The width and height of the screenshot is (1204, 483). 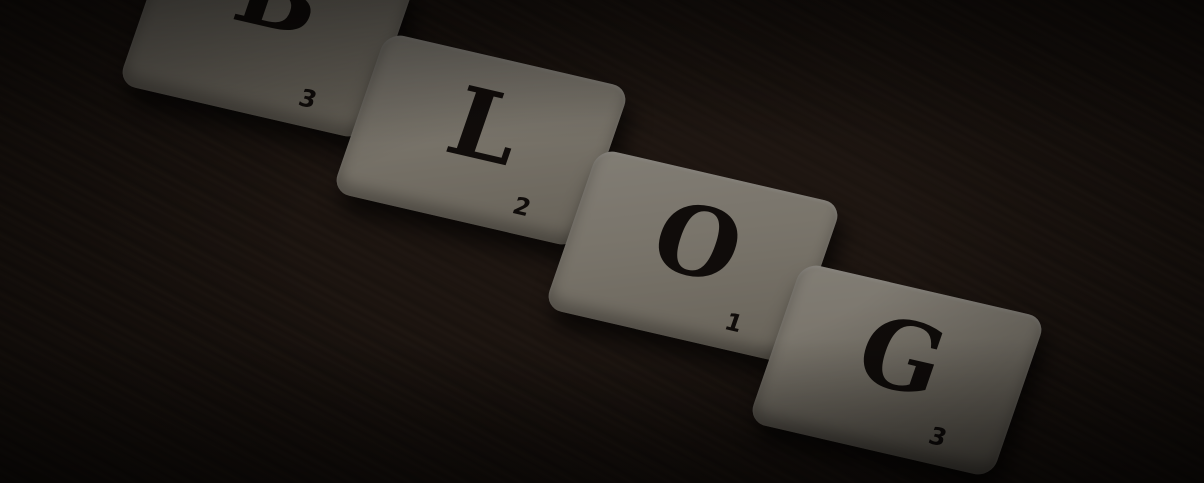 What do you see at coordinates (486, 126) in the screenshot?
I see `tile-letter: L` at bounding box center [486, 126].